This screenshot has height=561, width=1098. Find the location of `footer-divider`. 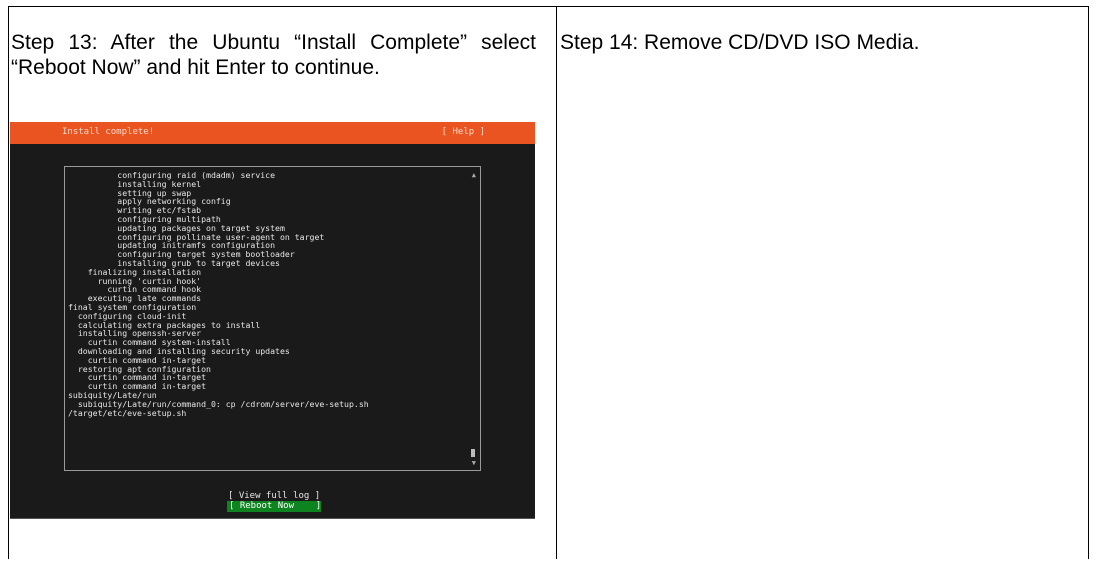

footer-divider is located at coordinates (272, 518).